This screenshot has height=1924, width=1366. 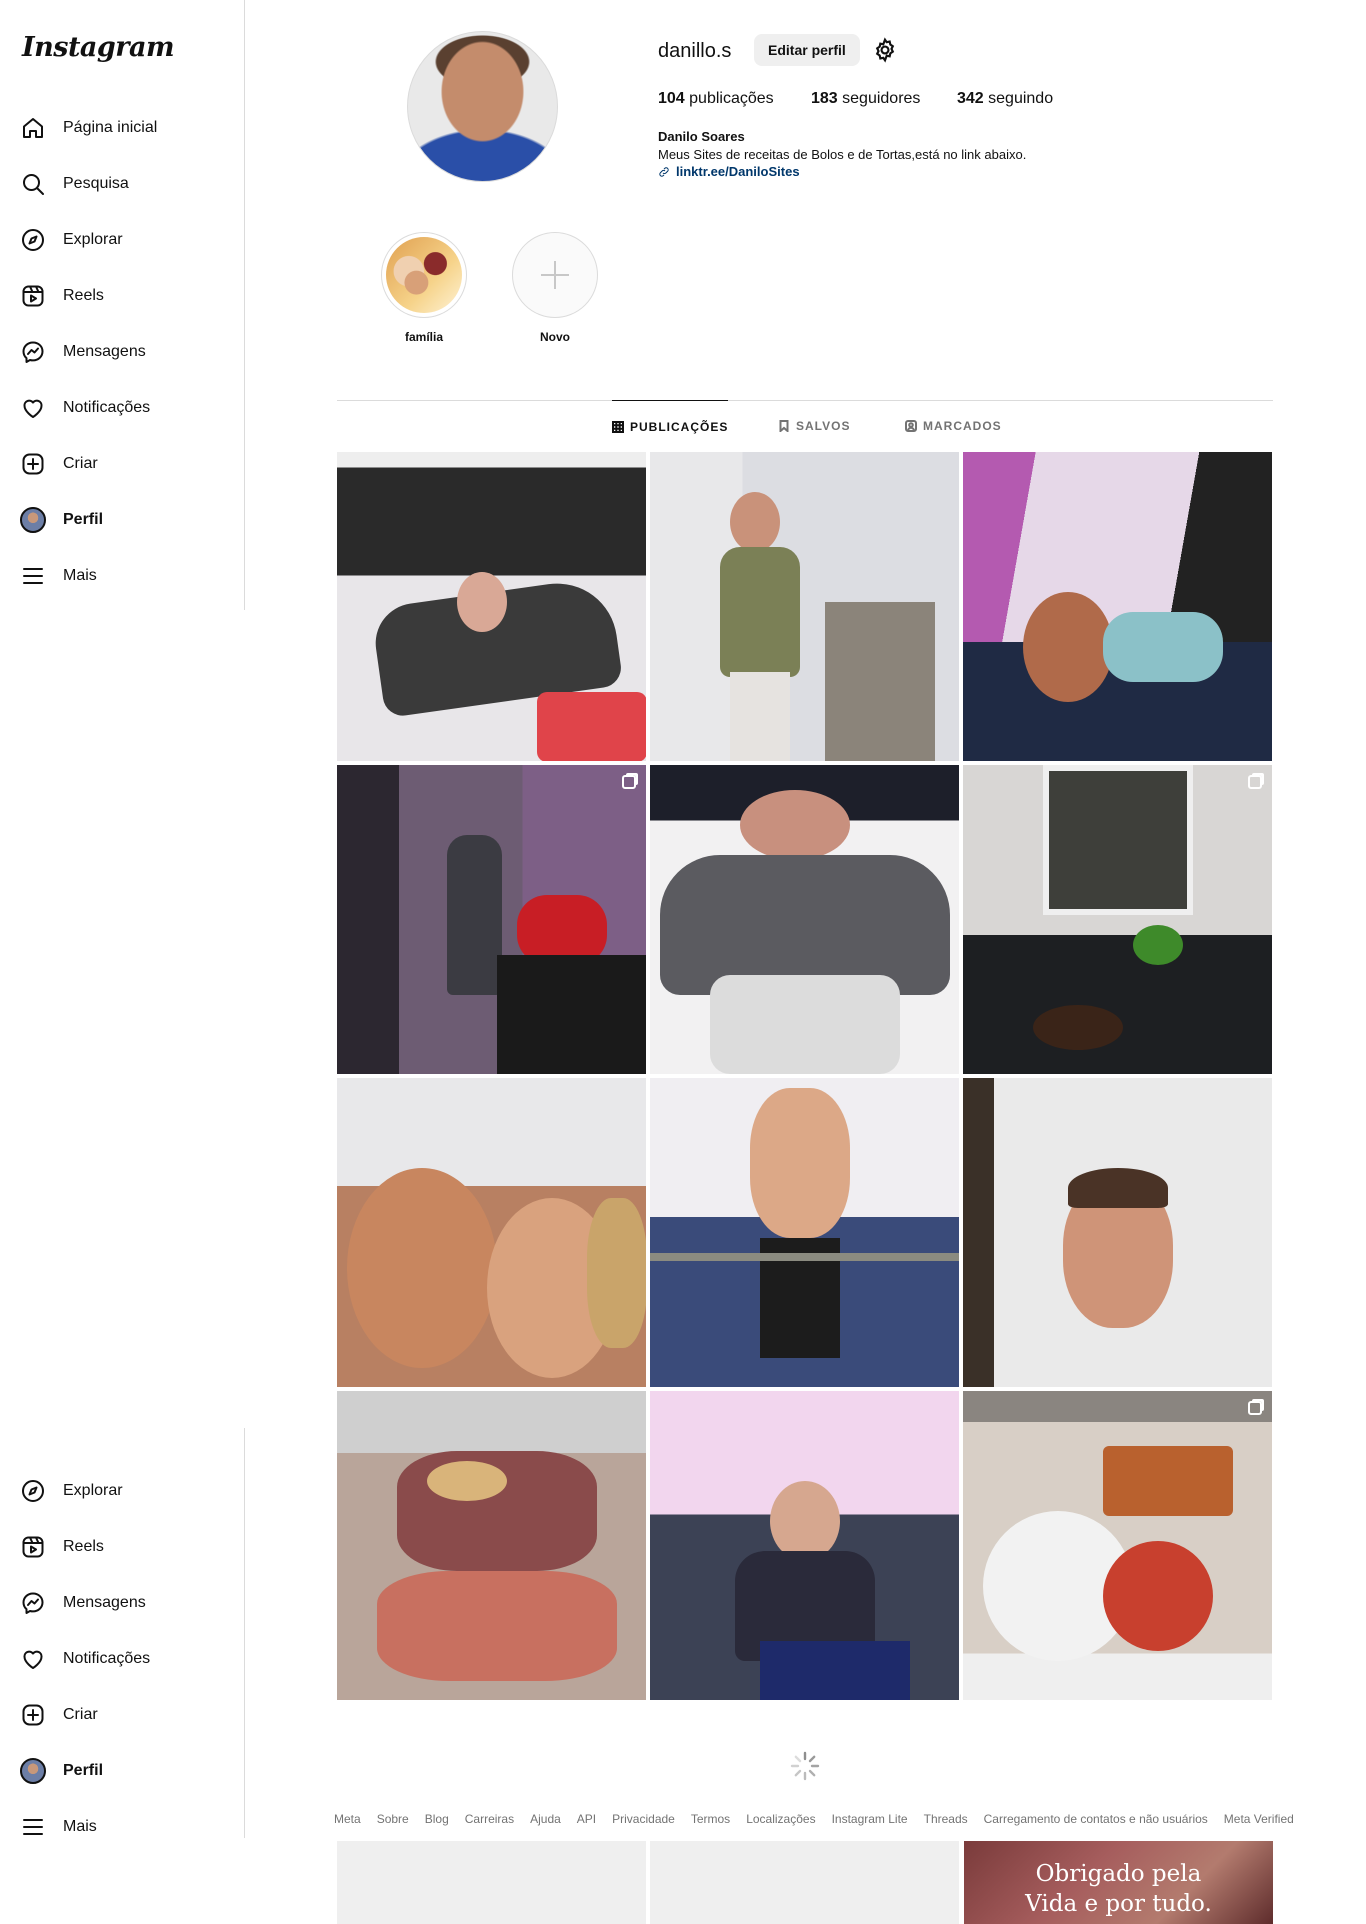 What do you see at coordinates (780, 1819) in the screenshot?
I see `footer-link: Localizações` at bounding box center [780, 1819].